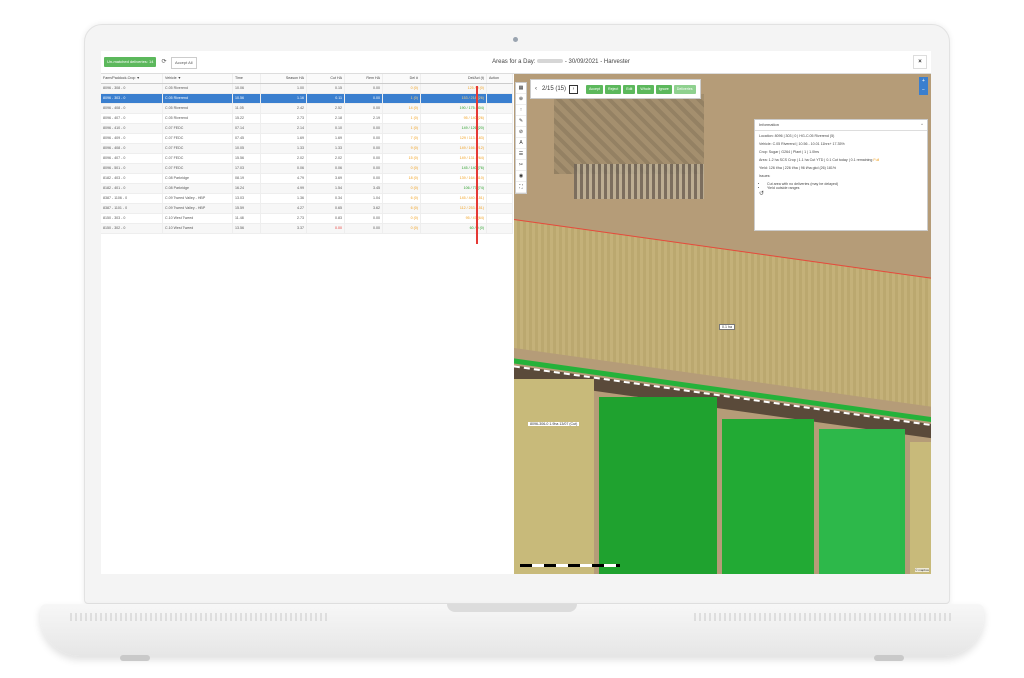  Describe the element at coordinates (645, 89) in the screenshot. I see `whole-button: Whole` at that location.